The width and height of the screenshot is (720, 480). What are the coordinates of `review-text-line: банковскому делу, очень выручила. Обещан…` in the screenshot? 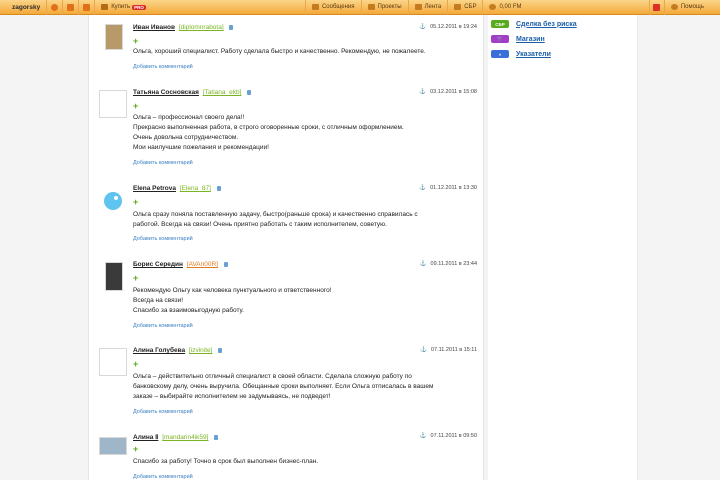 It's located at (283, 386).